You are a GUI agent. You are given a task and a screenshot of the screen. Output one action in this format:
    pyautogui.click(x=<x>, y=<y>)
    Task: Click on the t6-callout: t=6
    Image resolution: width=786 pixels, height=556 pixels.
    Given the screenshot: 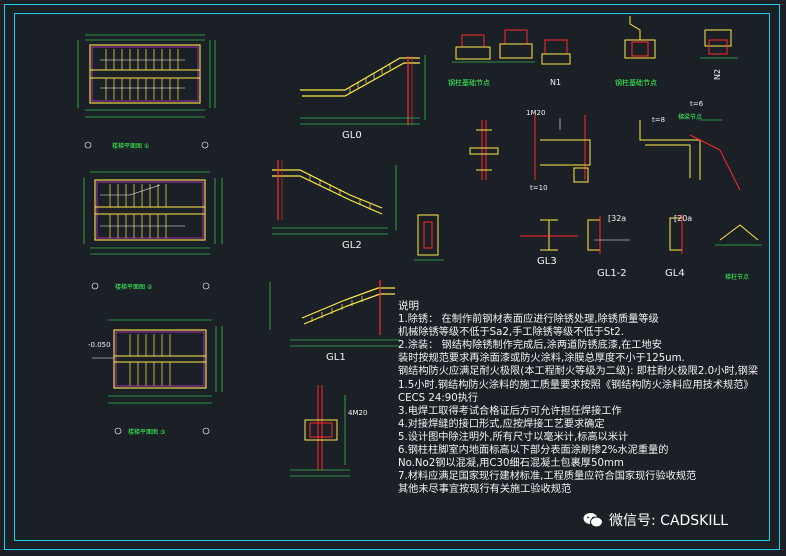 What is the action you would take?
    pyautogui.click(x=697, y=104)
    